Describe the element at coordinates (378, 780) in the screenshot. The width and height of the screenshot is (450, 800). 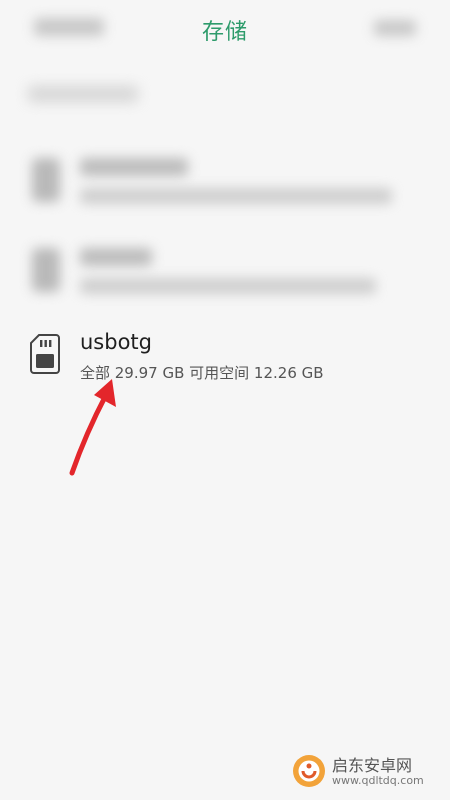
I see `watermark-url: www.qdltdq.com` at that location.